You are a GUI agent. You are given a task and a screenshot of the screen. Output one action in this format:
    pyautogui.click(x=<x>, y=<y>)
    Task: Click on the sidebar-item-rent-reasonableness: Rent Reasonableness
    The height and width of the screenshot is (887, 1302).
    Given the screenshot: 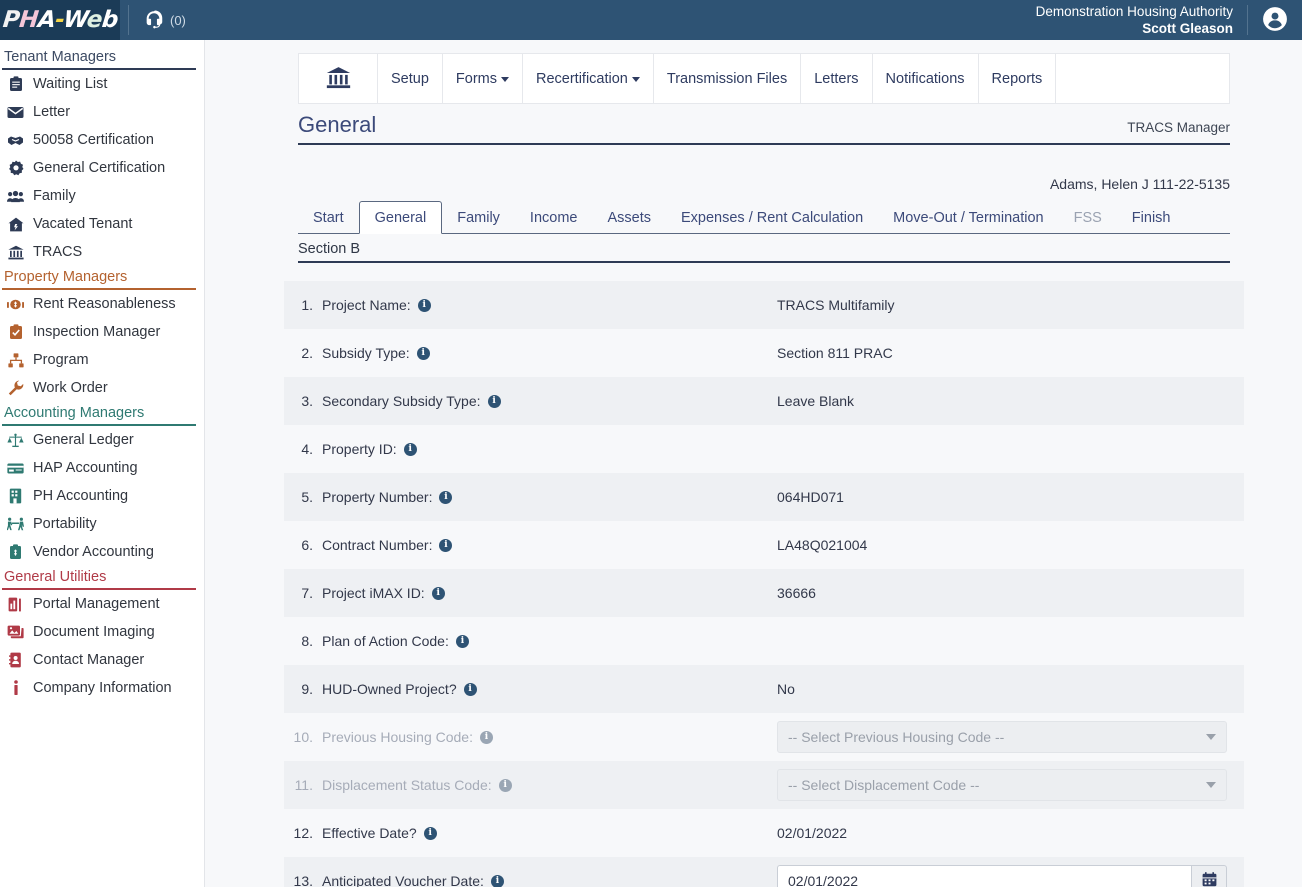 What is the action you would take?
    pyautogui.click(x=102, y=304)
    